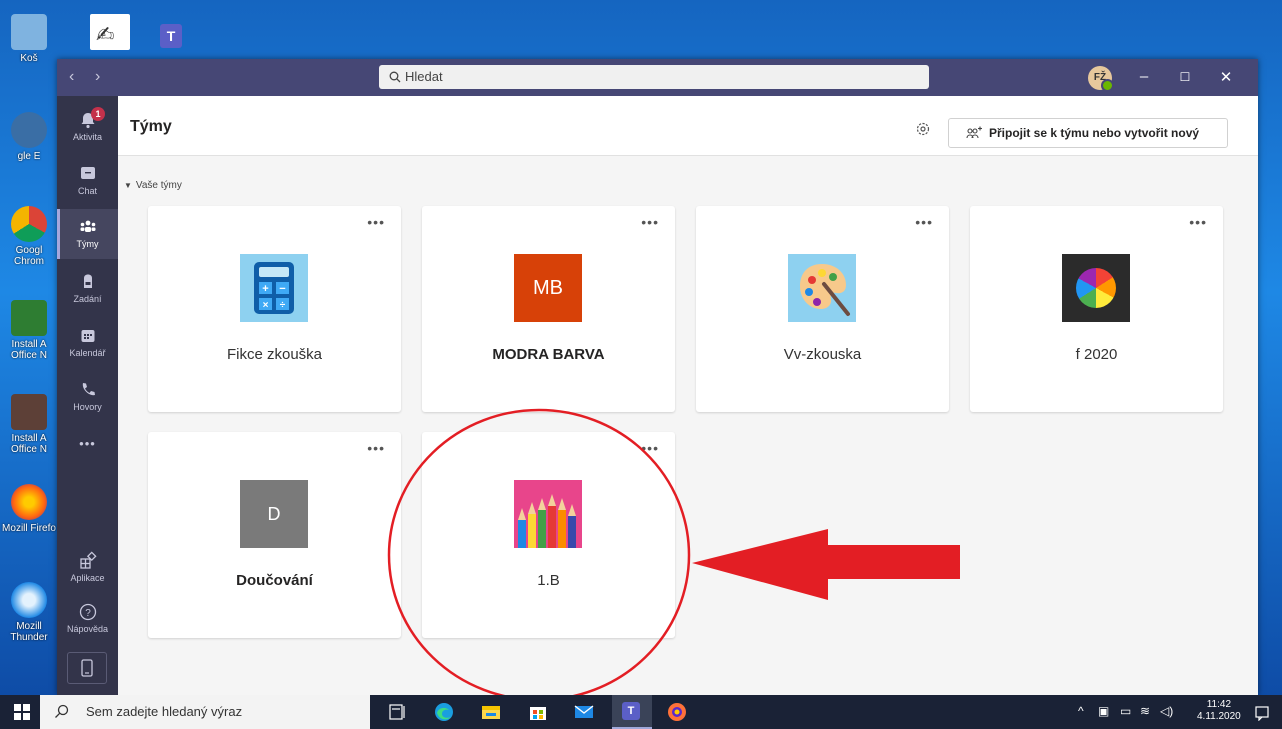 Image resolution: width=1282 pixels, height=729 pixels. What do you see at coordinates (1226, 77) in the screenshot?
I see `close-icon: ✕` at bounding box center [1226, 77].